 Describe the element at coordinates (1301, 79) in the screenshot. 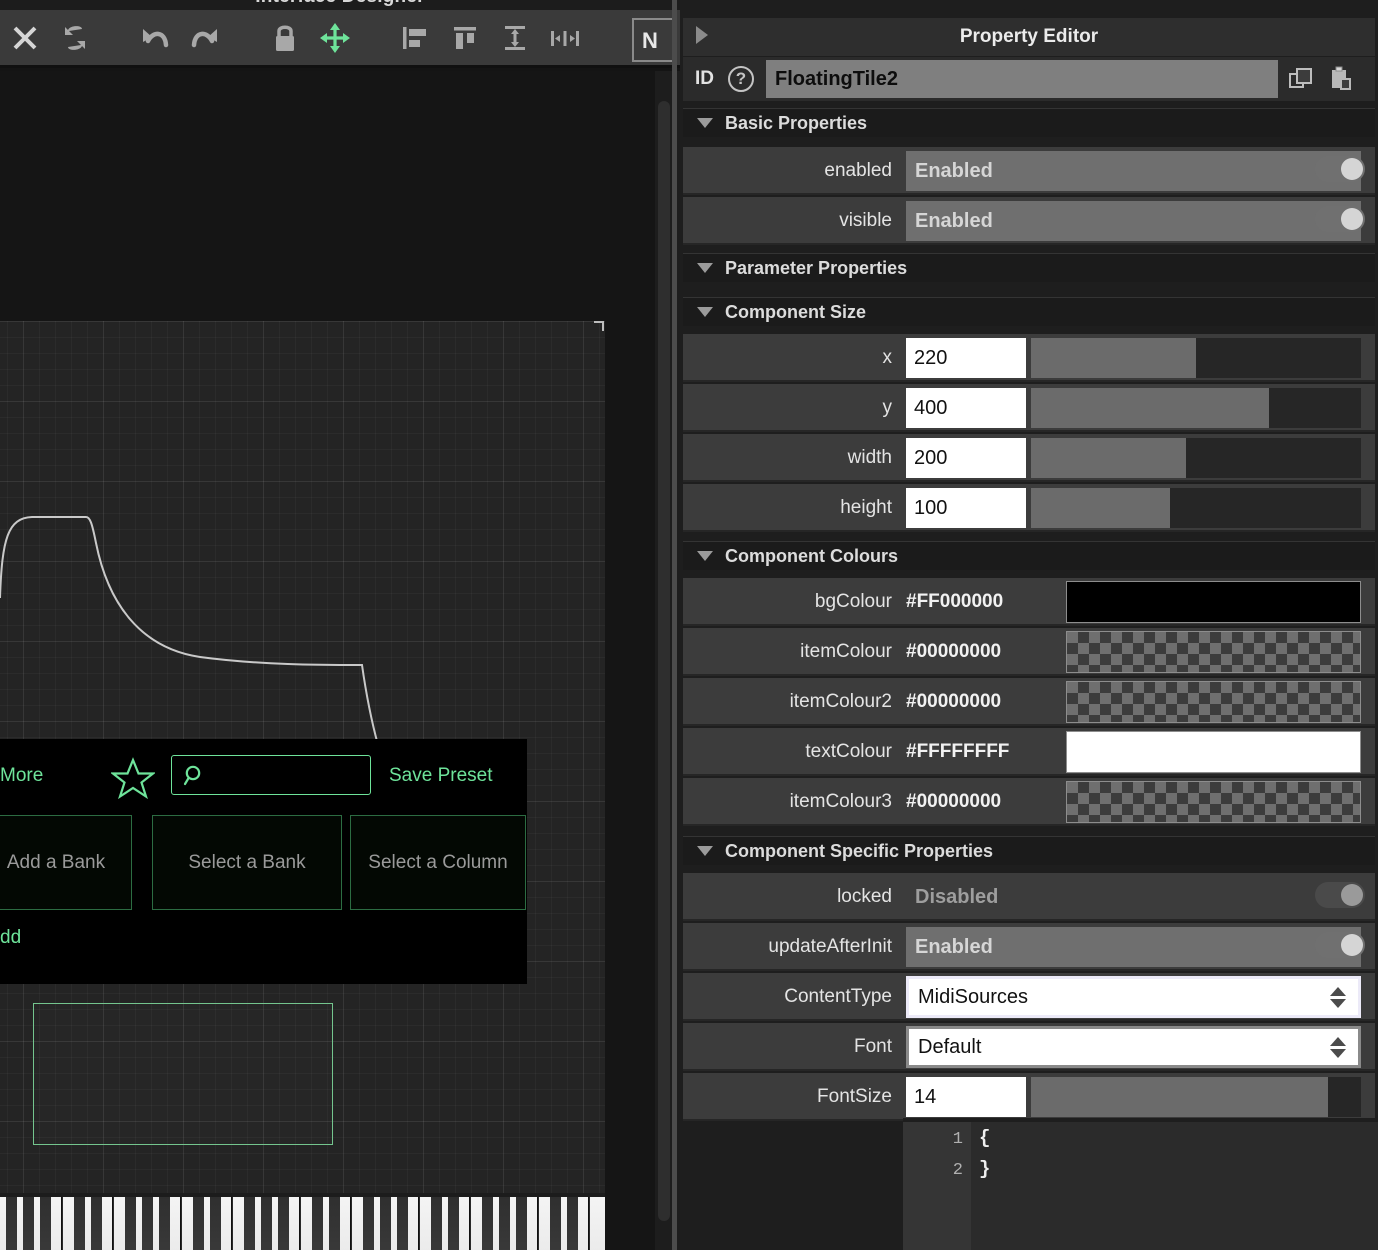

I see `copy-icon` at that location.